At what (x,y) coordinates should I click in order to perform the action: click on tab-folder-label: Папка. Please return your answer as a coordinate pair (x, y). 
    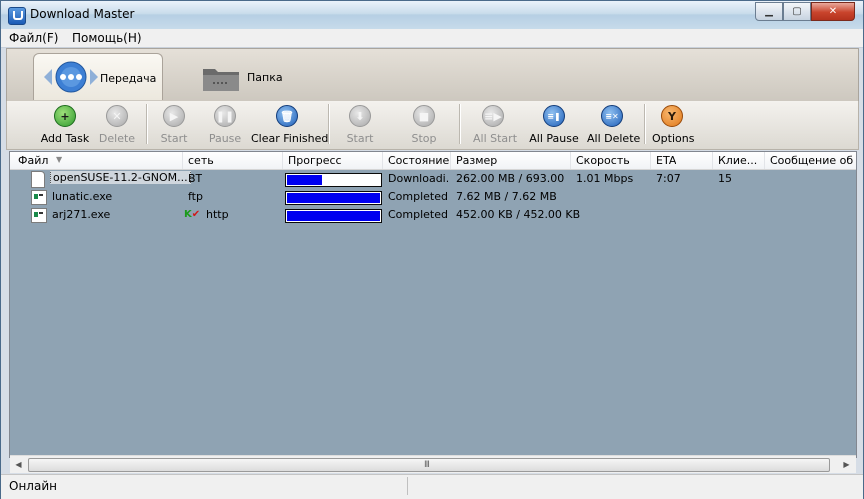
    Looking at the image, I should click on (265, 77).